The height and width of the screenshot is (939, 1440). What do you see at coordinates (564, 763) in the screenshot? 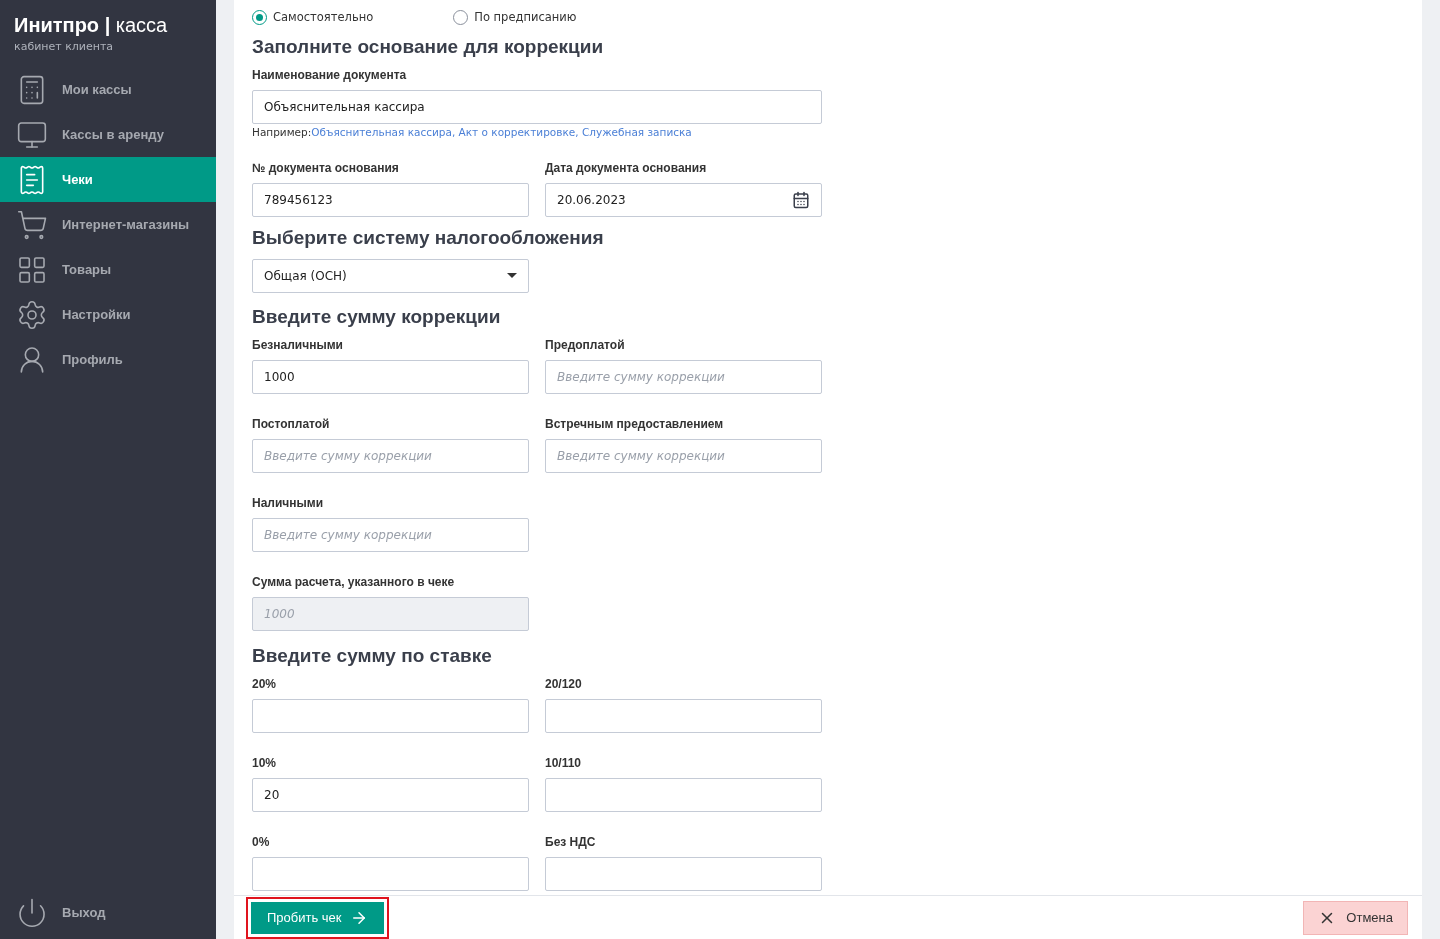
I see `field-label: 10/110` at bounding box center [564, 763].